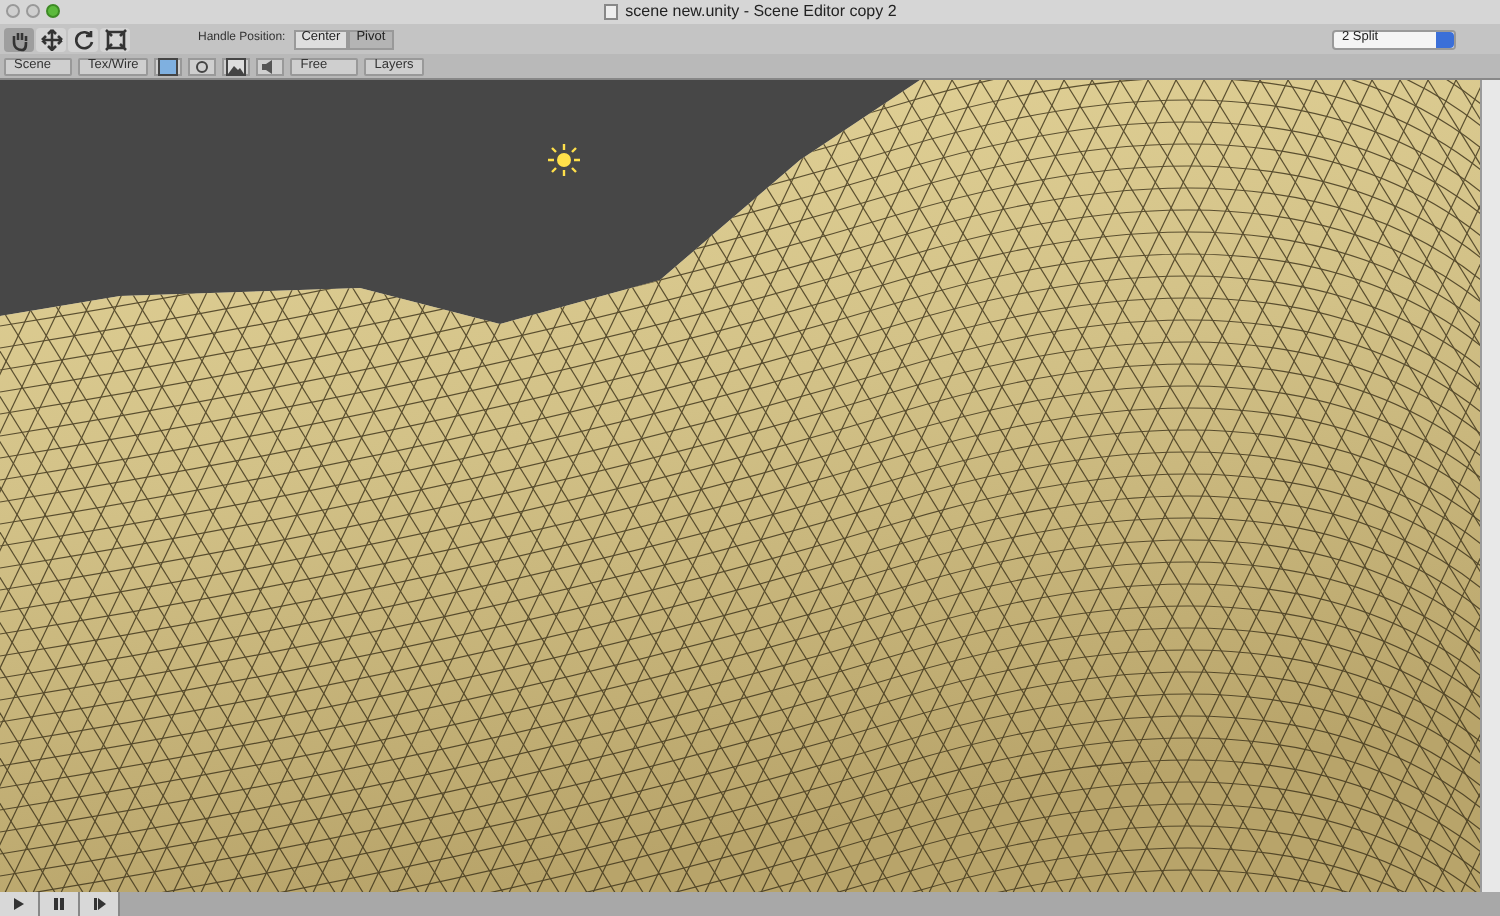 This screenshot has height=916, width=1500. I want to click on document-icon, so click(610, 12).